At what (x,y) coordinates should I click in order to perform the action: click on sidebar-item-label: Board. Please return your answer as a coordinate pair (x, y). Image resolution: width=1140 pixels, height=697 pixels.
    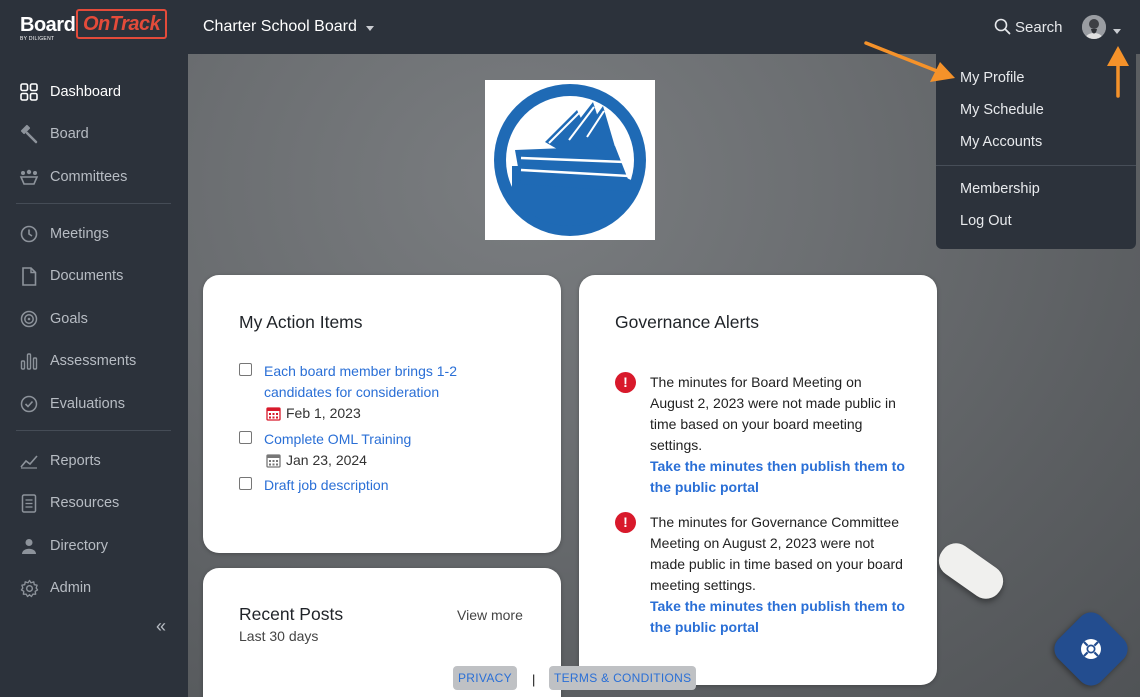
    Looking at the image, I should click on (69, 134).